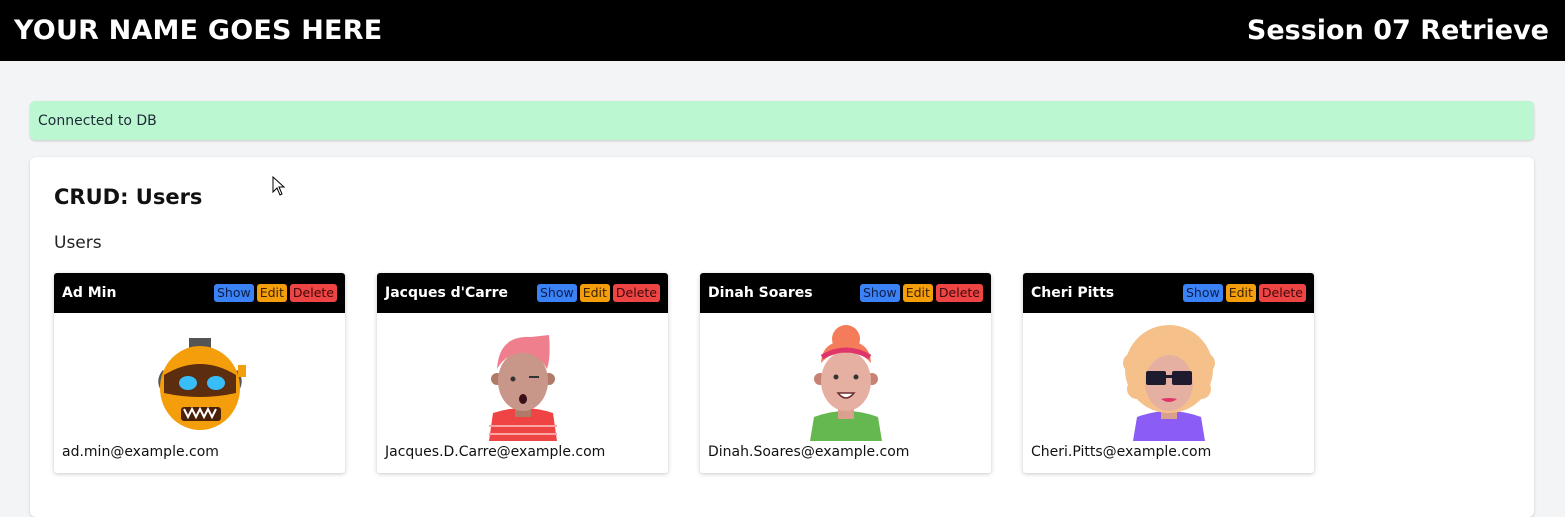  Describe the element at coordinates (199, 293) in the screenshot. I see `user-card-header: Ad Min Show Edit Delete` at that location.